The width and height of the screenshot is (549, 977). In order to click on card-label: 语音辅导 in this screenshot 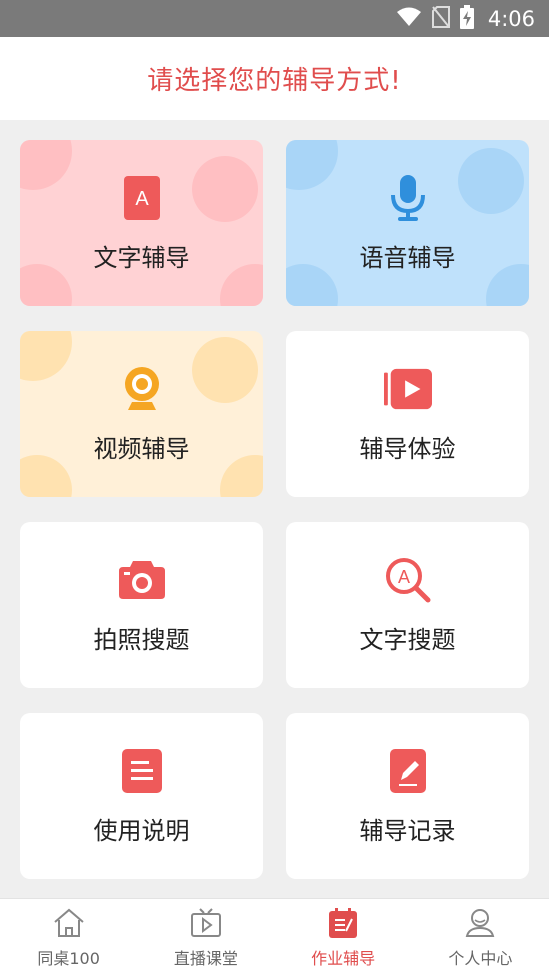, I will do `click(407, 258)`.